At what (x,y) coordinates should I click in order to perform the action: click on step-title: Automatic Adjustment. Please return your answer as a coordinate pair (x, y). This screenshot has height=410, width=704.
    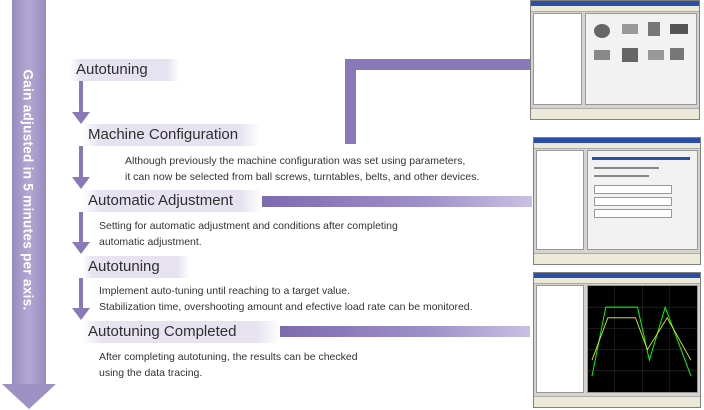
    Looking at the image, I should click on (161, 200).